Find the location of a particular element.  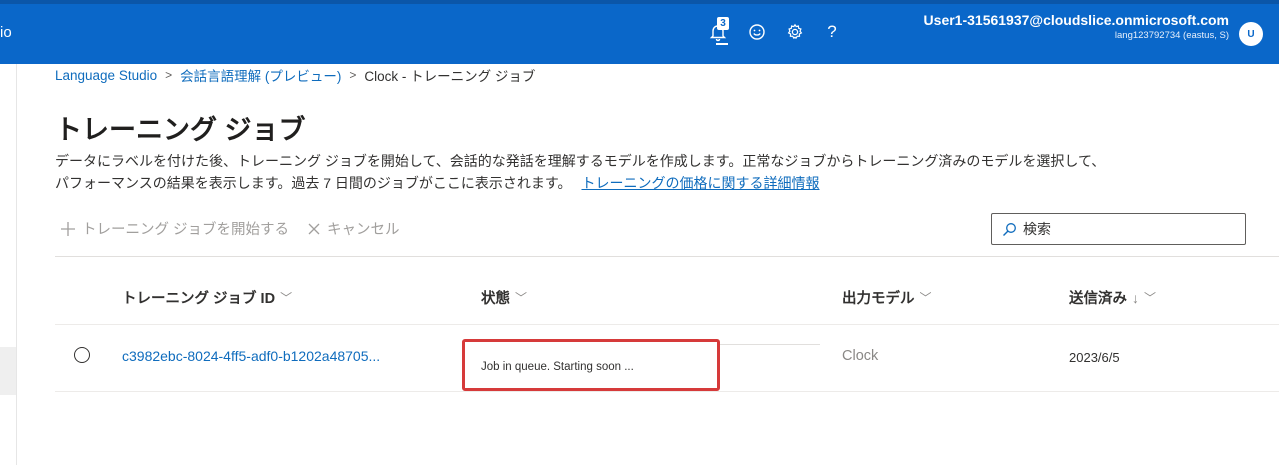

start-training-job-label: トレーニング ジョブを開始する is located at coordinates (186, 230).